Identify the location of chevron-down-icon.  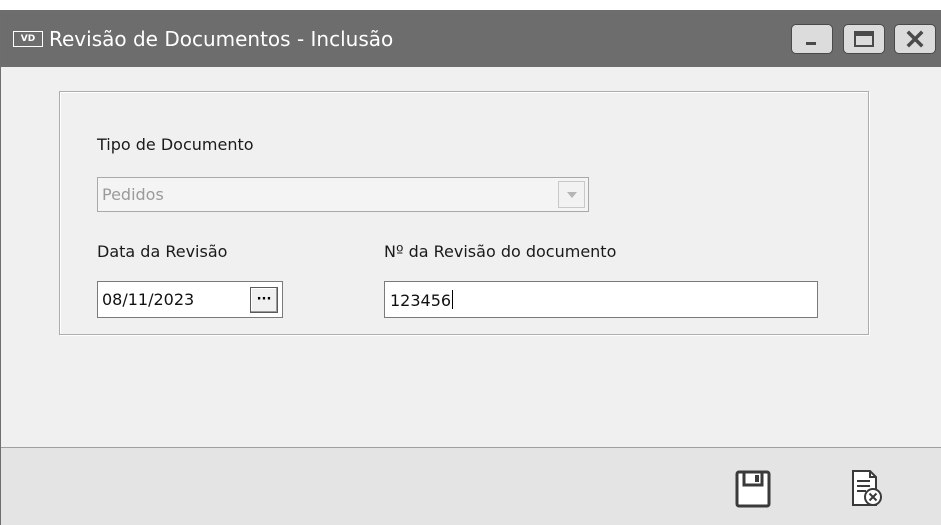
(571, 194).